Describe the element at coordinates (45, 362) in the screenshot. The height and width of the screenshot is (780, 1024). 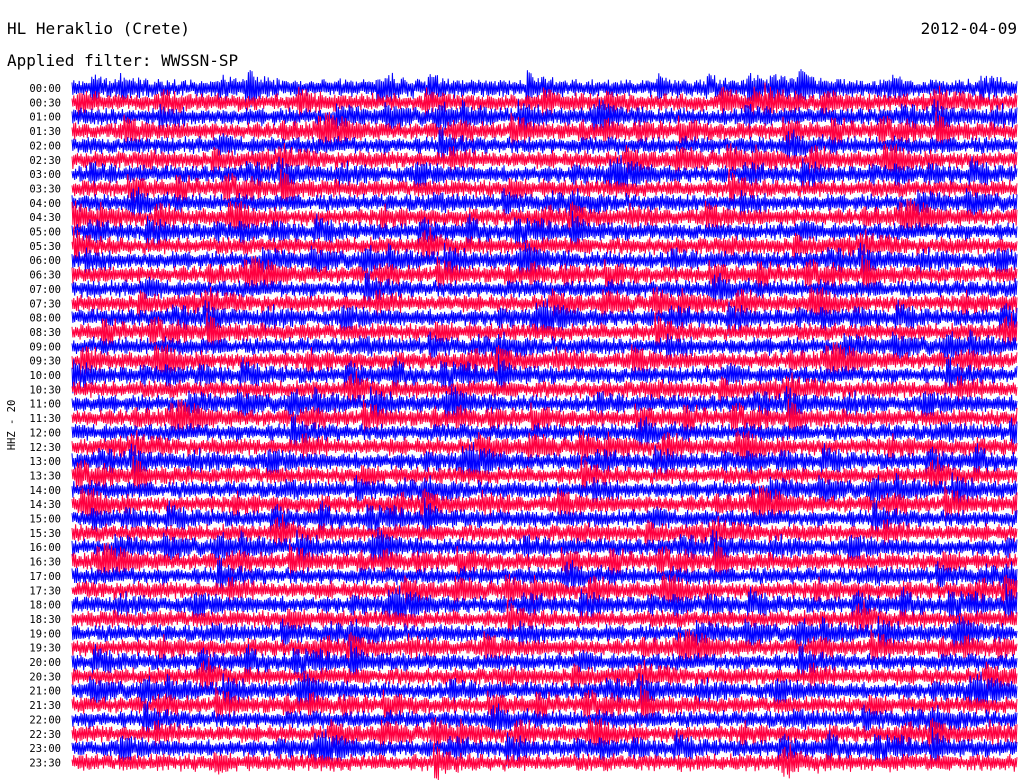
I see `time-label: 09:30` at that location.